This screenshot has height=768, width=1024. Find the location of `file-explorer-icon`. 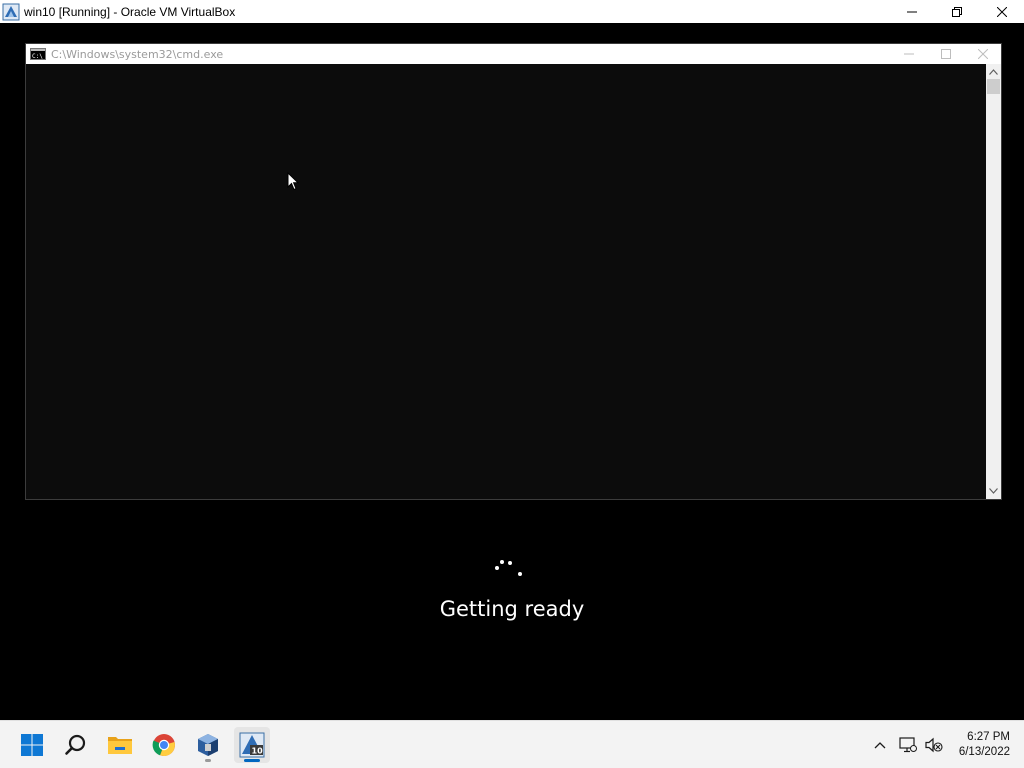

file-explorer-icon is located at coordinates (120, 745).